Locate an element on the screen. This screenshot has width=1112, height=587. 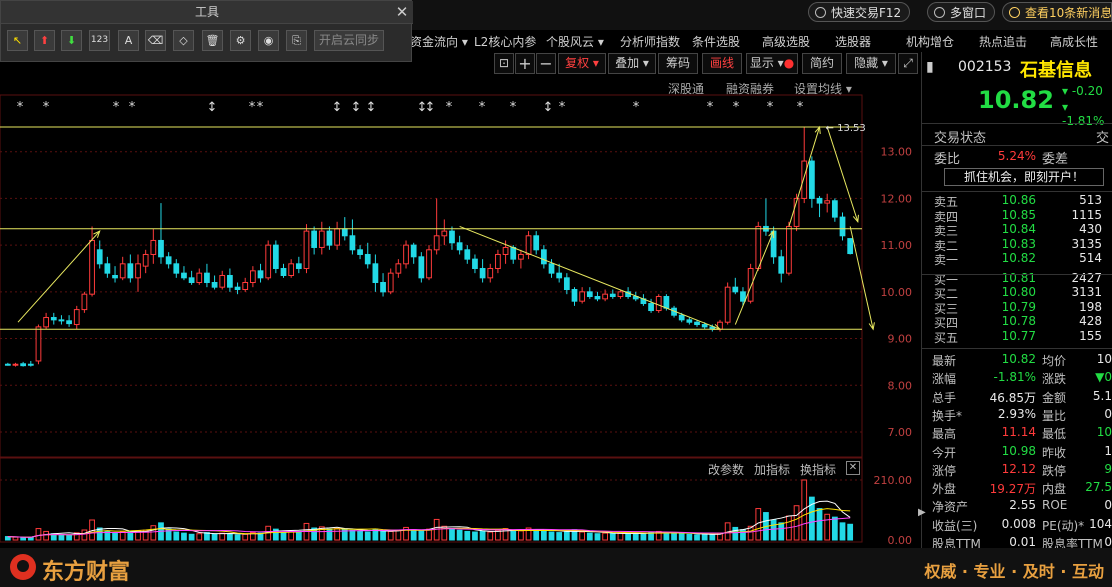
order-book-price: 10.82 is located at coordinates (1009, 258).